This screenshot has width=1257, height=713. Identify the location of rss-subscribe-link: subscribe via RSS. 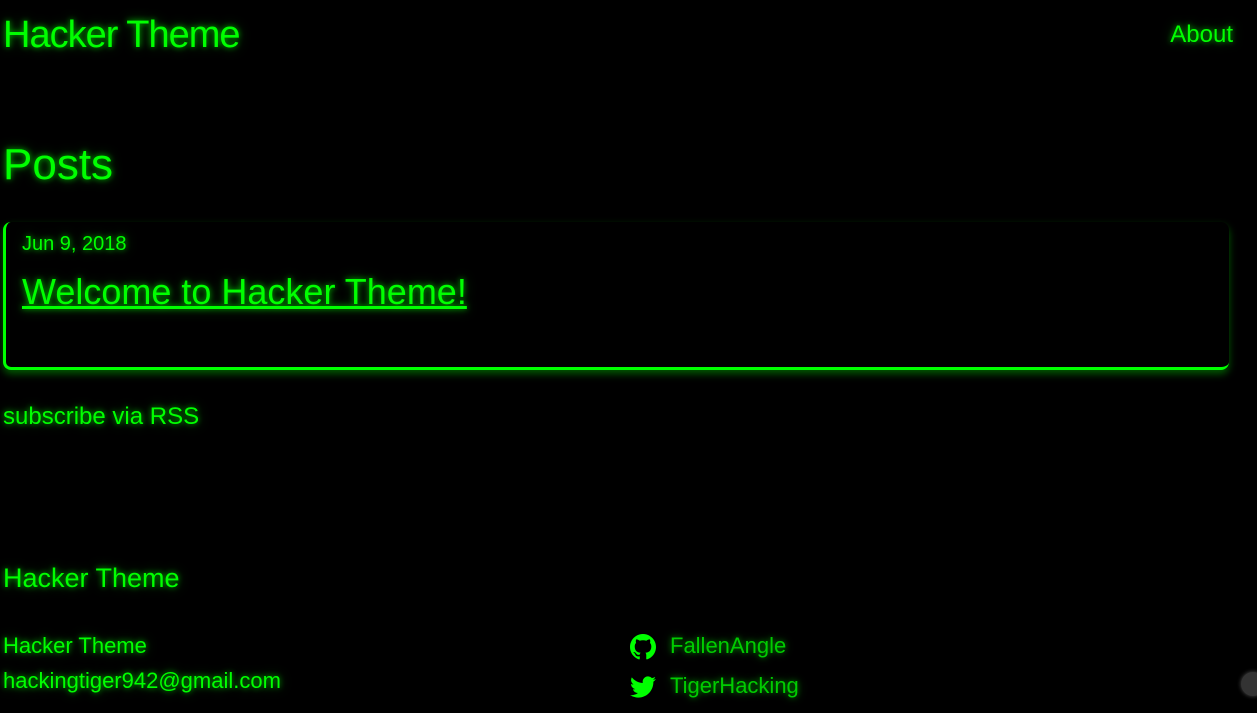
(101, 417).